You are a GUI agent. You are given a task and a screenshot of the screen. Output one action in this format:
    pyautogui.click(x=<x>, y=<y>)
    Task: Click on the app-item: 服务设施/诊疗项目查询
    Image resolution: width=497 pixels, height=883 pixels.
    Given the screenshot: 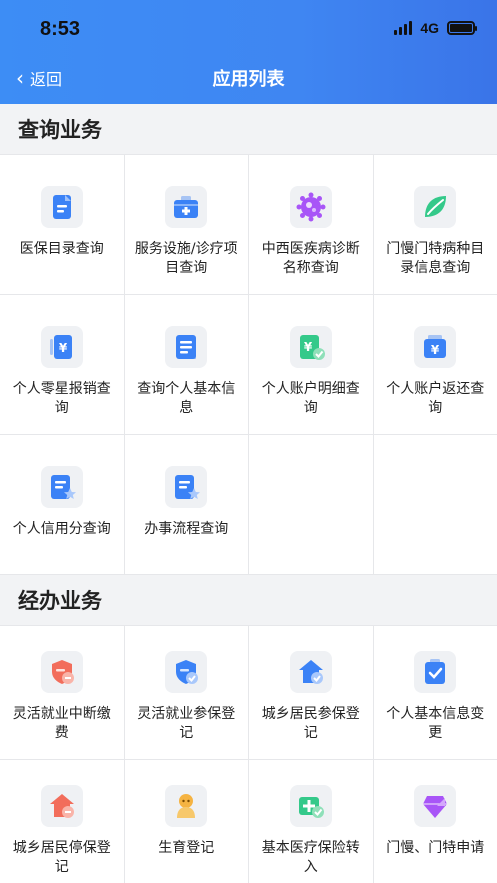 What is the action you would take?
    pyautogui.click(x=186, y=224)
    